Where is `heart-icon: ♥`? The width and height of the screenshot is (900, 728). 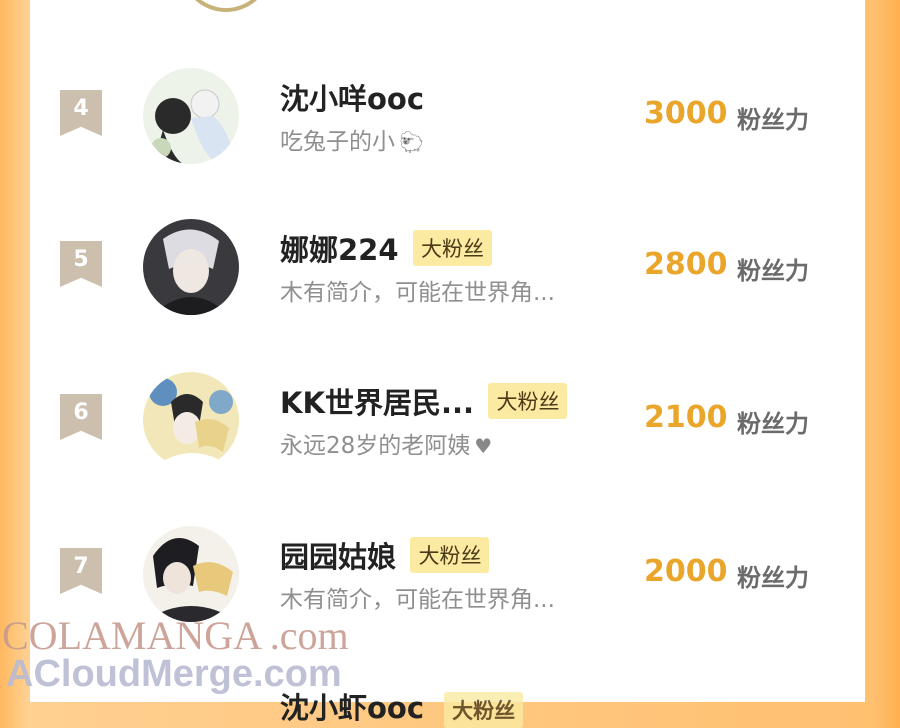
heart-icon: ♥ is located at coordinates (483, 446).